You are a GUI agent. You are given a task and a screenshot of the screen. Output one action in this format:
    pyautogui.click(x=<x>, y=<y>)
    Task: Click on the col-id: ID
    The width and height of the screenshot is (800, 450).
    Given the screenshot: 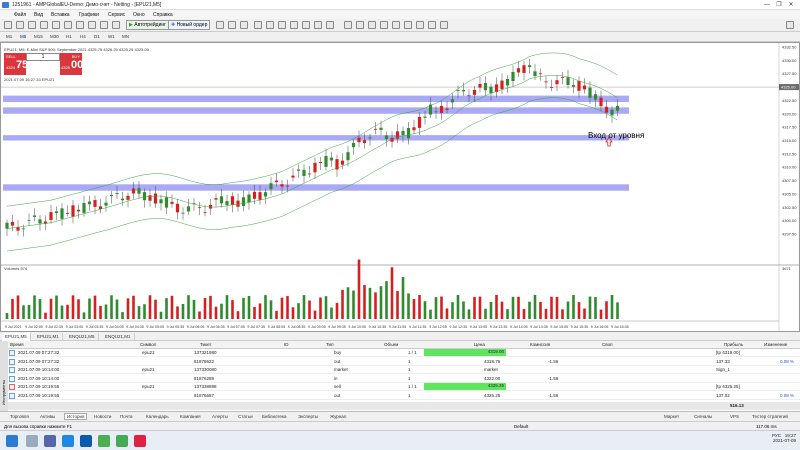 What is the action you would take?
    pyautogui.click(x=286, y=344)
    